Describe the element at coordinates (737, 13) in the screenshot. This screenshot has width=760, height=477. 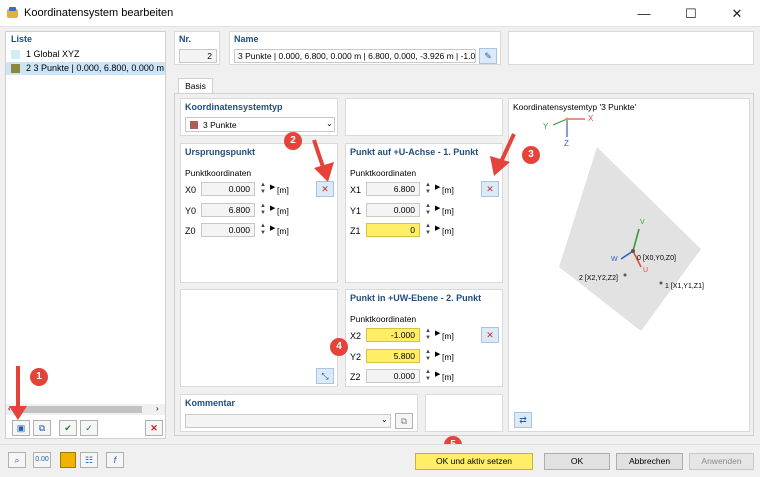
I see `close-button: ✕` at that location.